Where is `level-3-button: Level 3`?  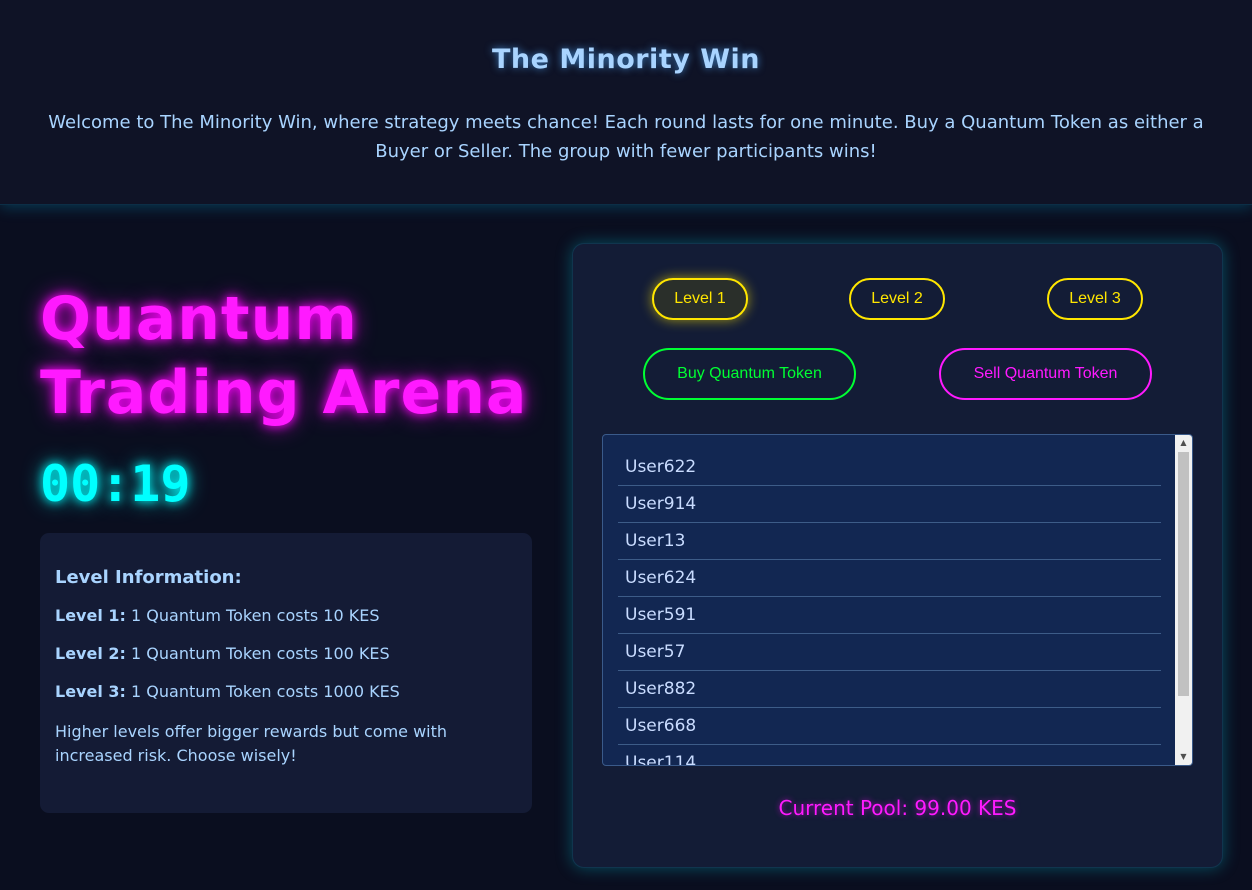 level-3-button: Level 3 is located at coordinates (1095, 299).